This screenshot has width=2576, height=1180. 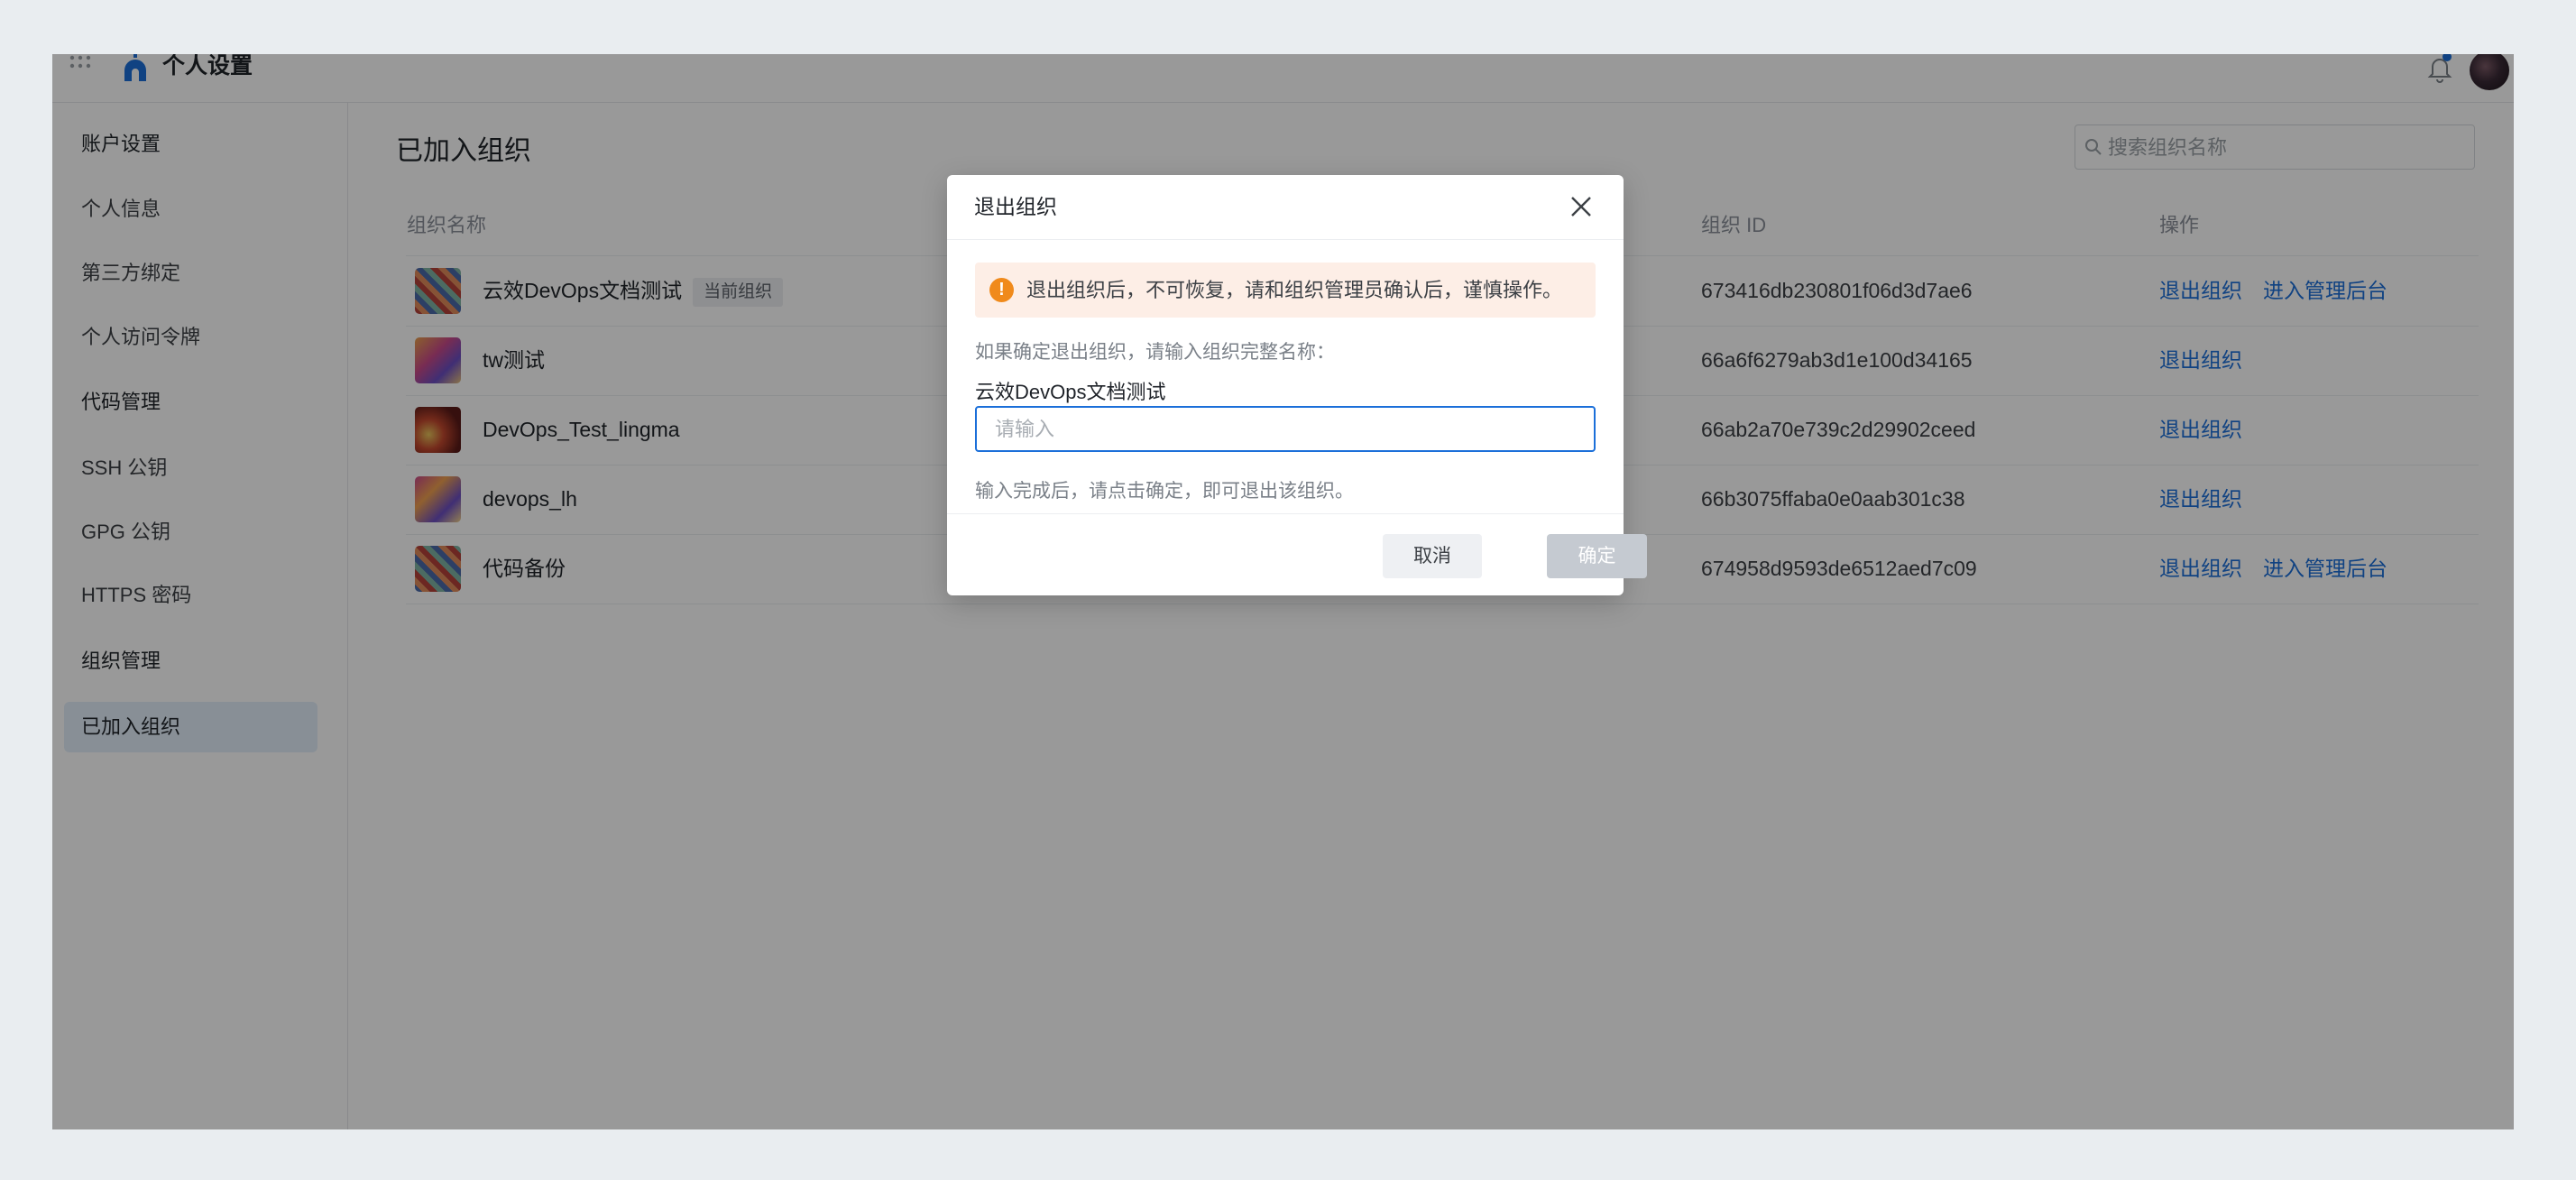 What do you see at coordinates (1070, 392) in the screenshot?
I see `org-name-to-confirm: 云效DevOps文档测试` at bounding box center [1070, 392].